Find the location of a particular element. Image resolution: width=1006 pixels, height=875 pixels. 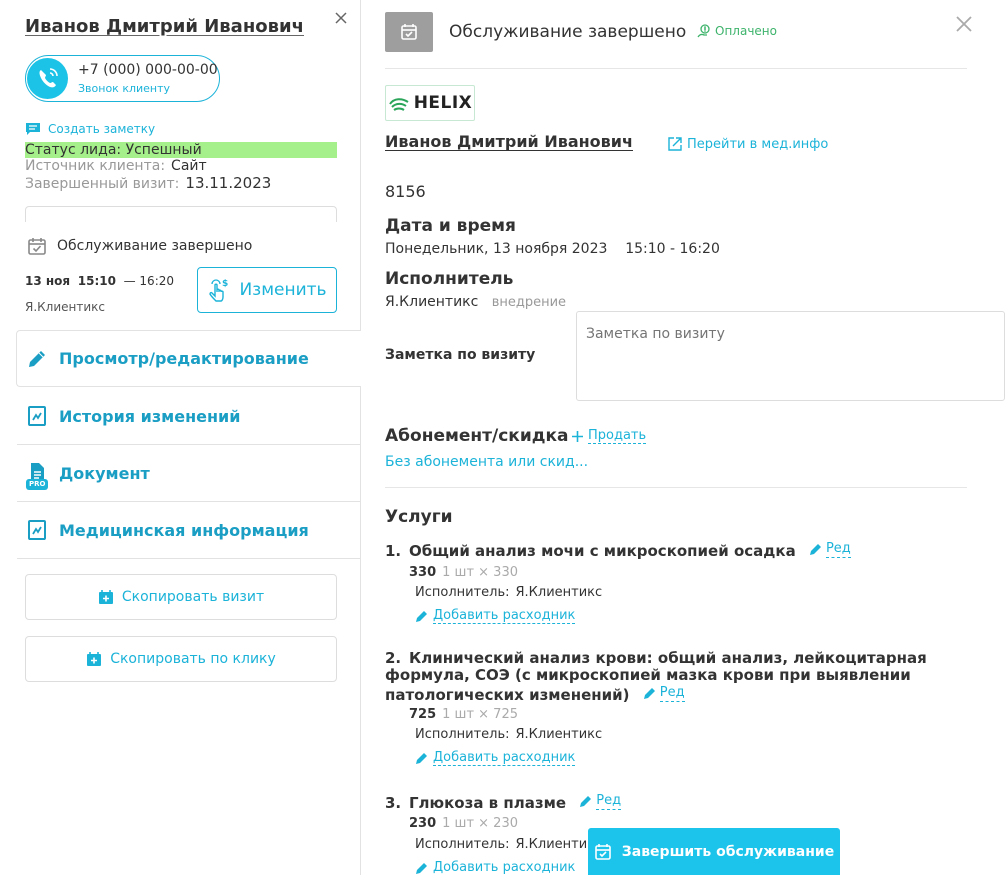

service-price: 330 1 шт × 330 is located at coordinates (463, 572).